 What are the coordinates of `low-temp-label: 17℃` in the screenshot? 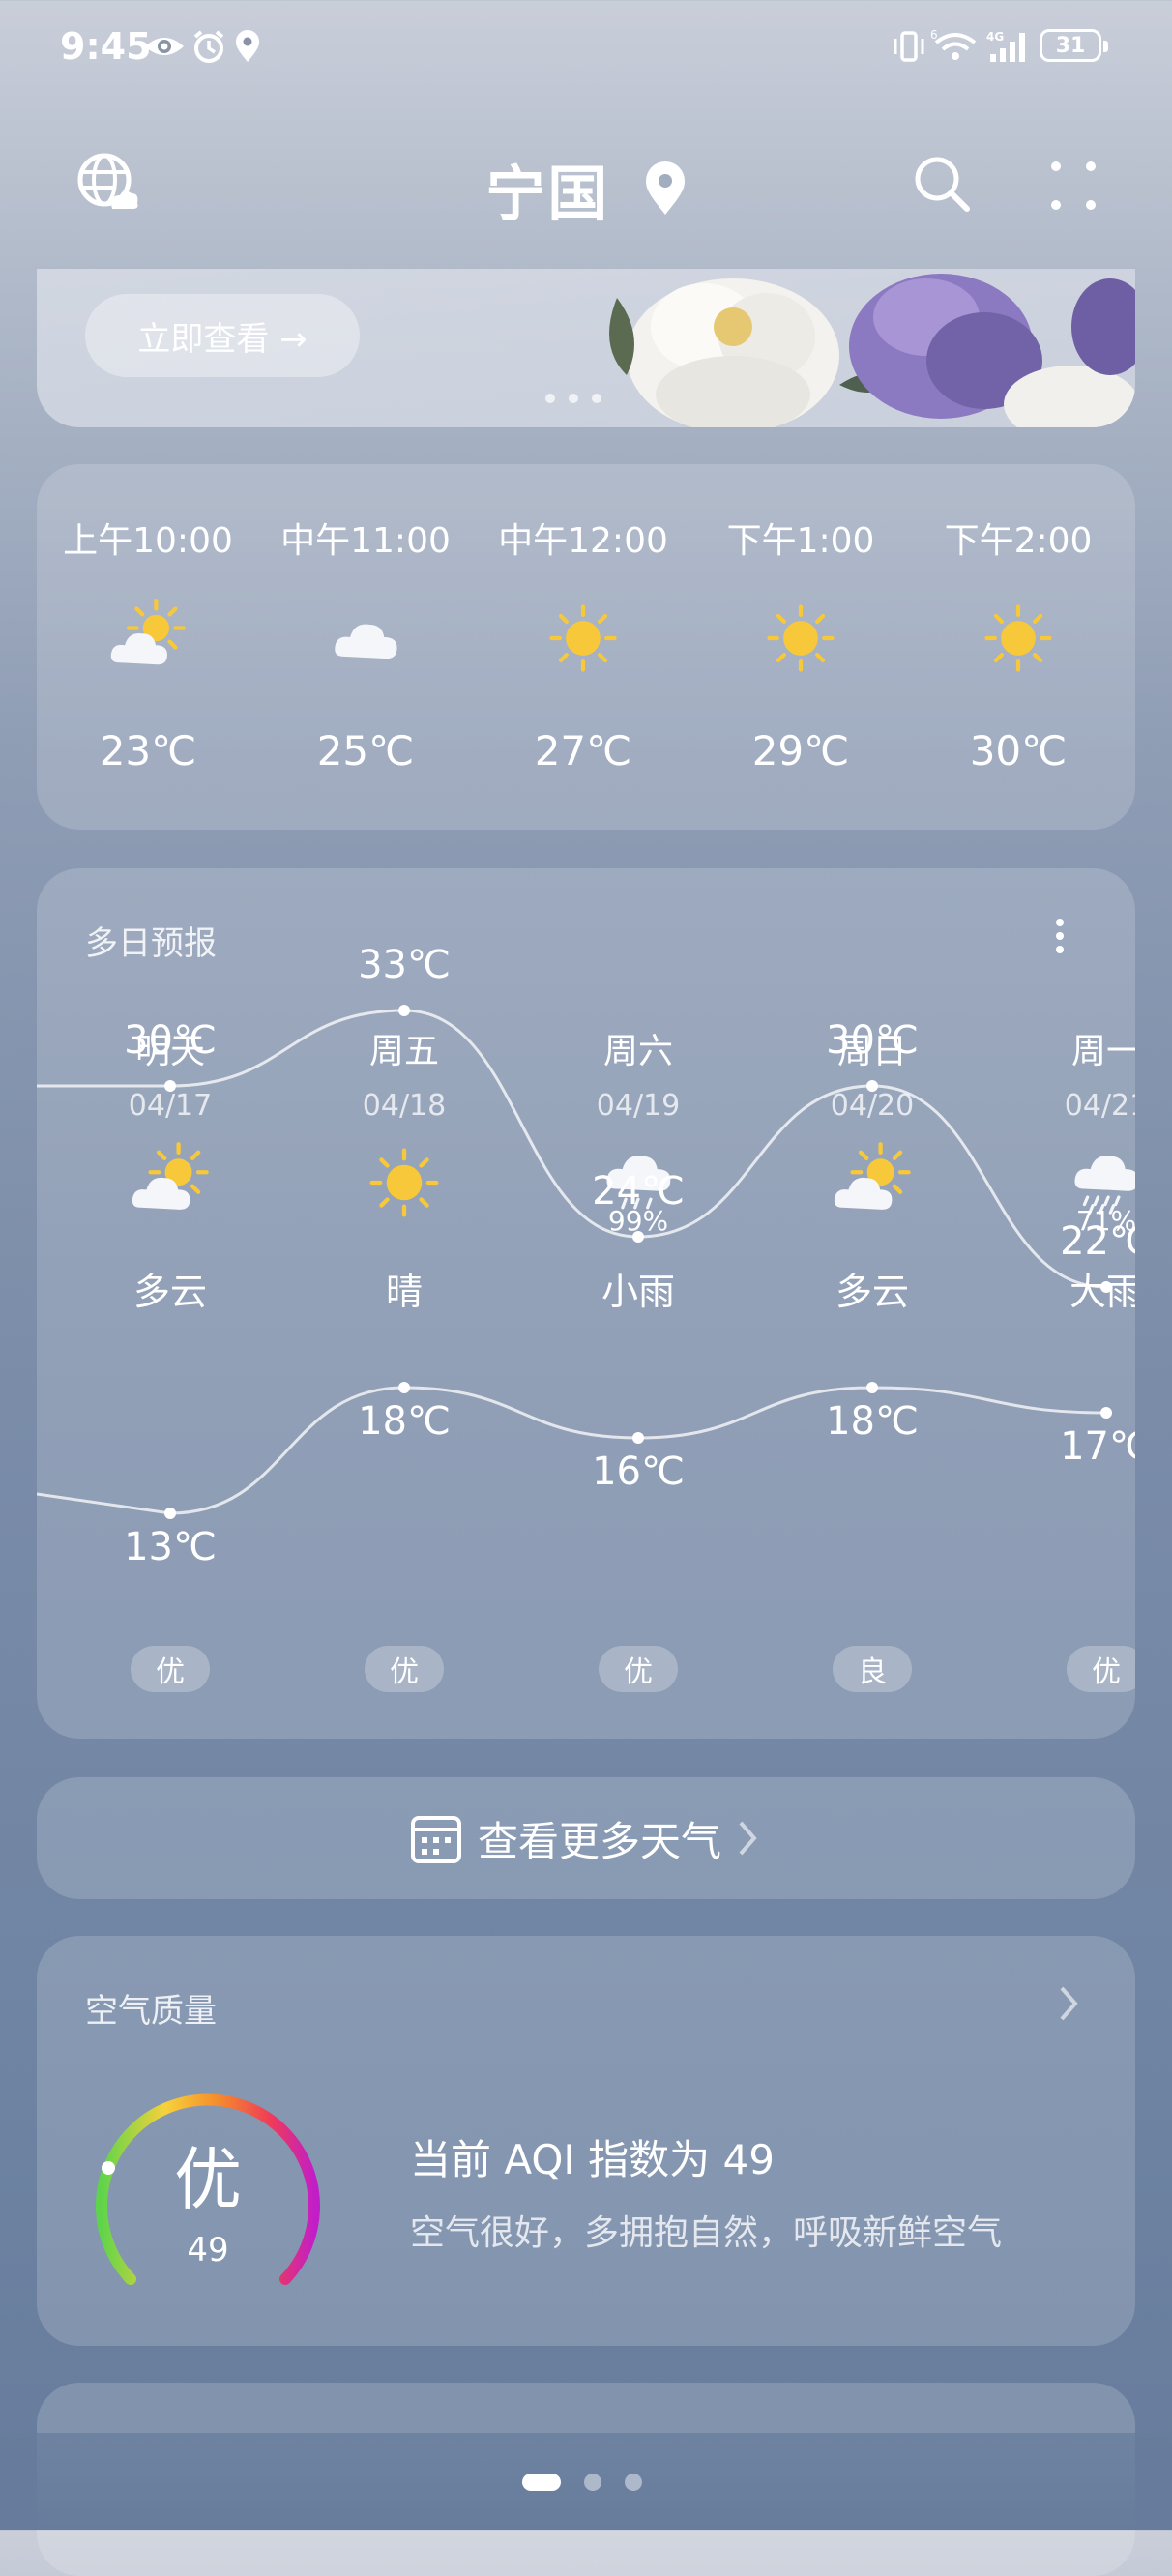 It's located at (1097, 1446).